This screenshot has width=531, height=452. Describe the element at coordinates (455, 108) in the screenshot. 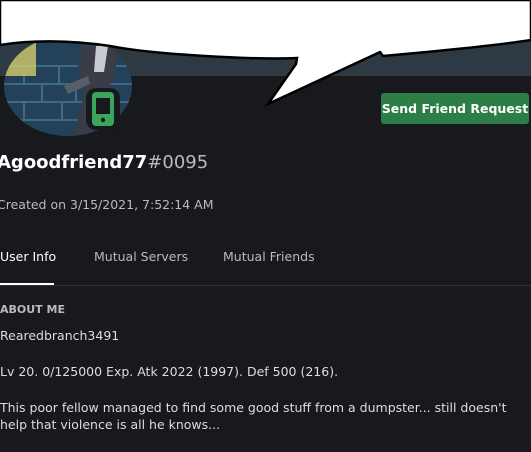

I see `send-friend-request-button: Send Friend Request` at that location.